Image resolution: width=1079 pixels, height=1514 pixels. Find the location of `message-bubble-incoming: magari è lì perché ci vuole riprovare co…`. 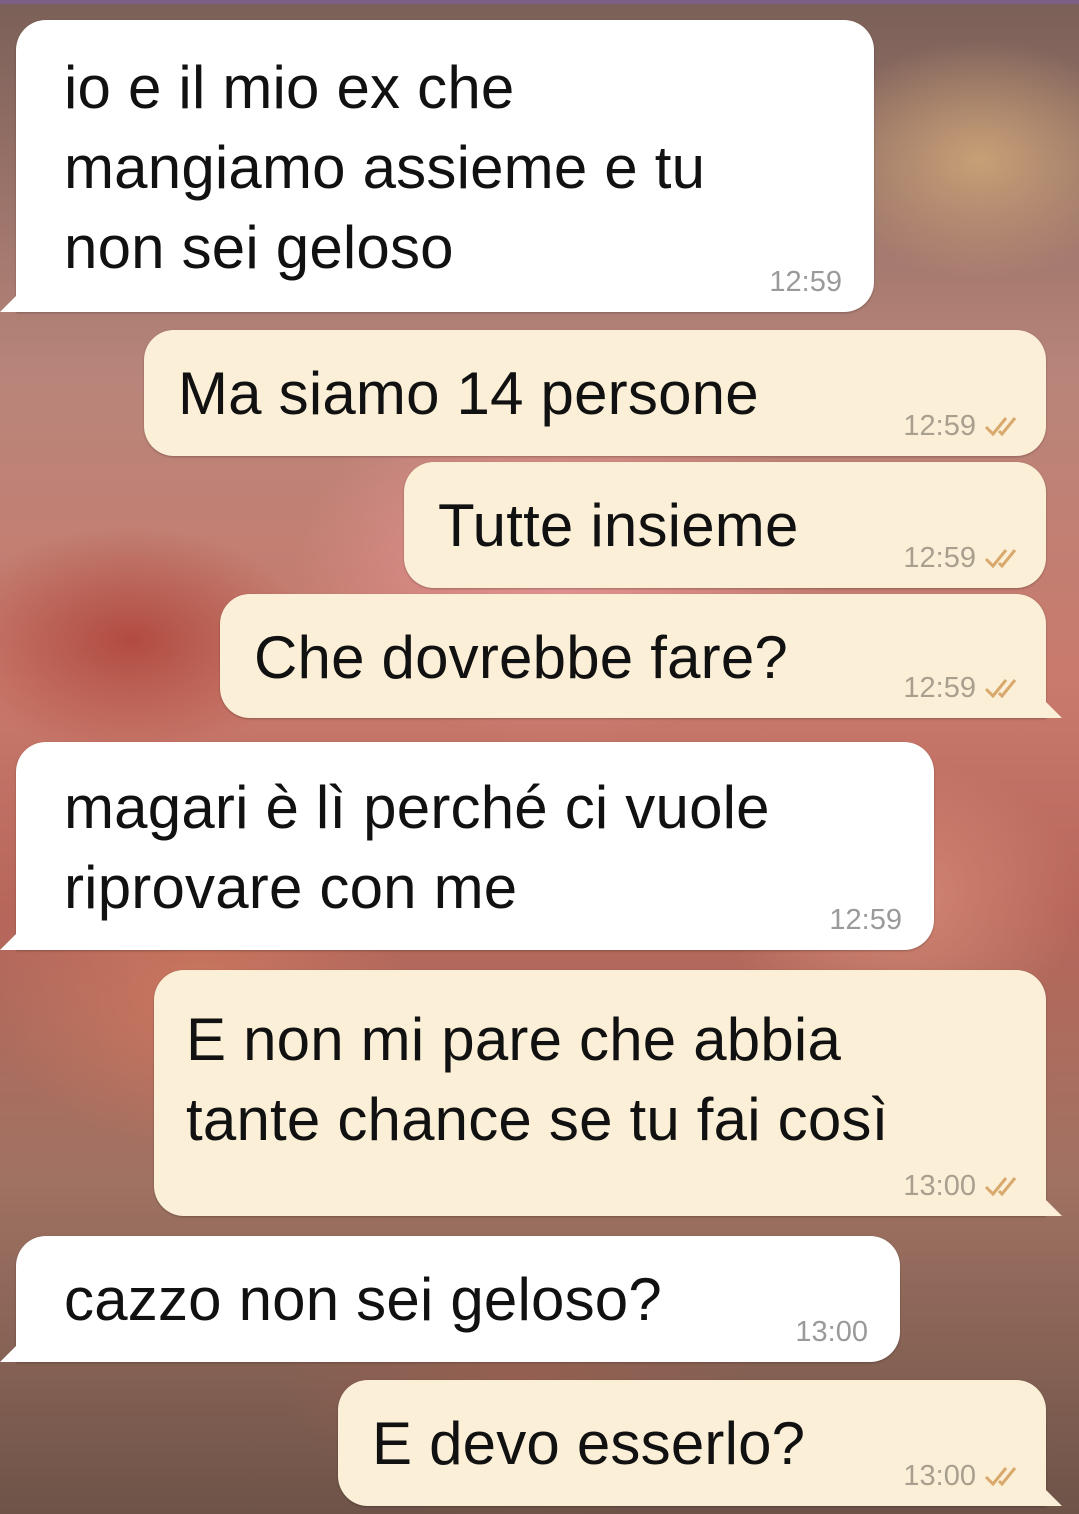

message-bubble-incoming: magari è lì perché ci vuole riprovare co… is located at coordinates (467, 846).